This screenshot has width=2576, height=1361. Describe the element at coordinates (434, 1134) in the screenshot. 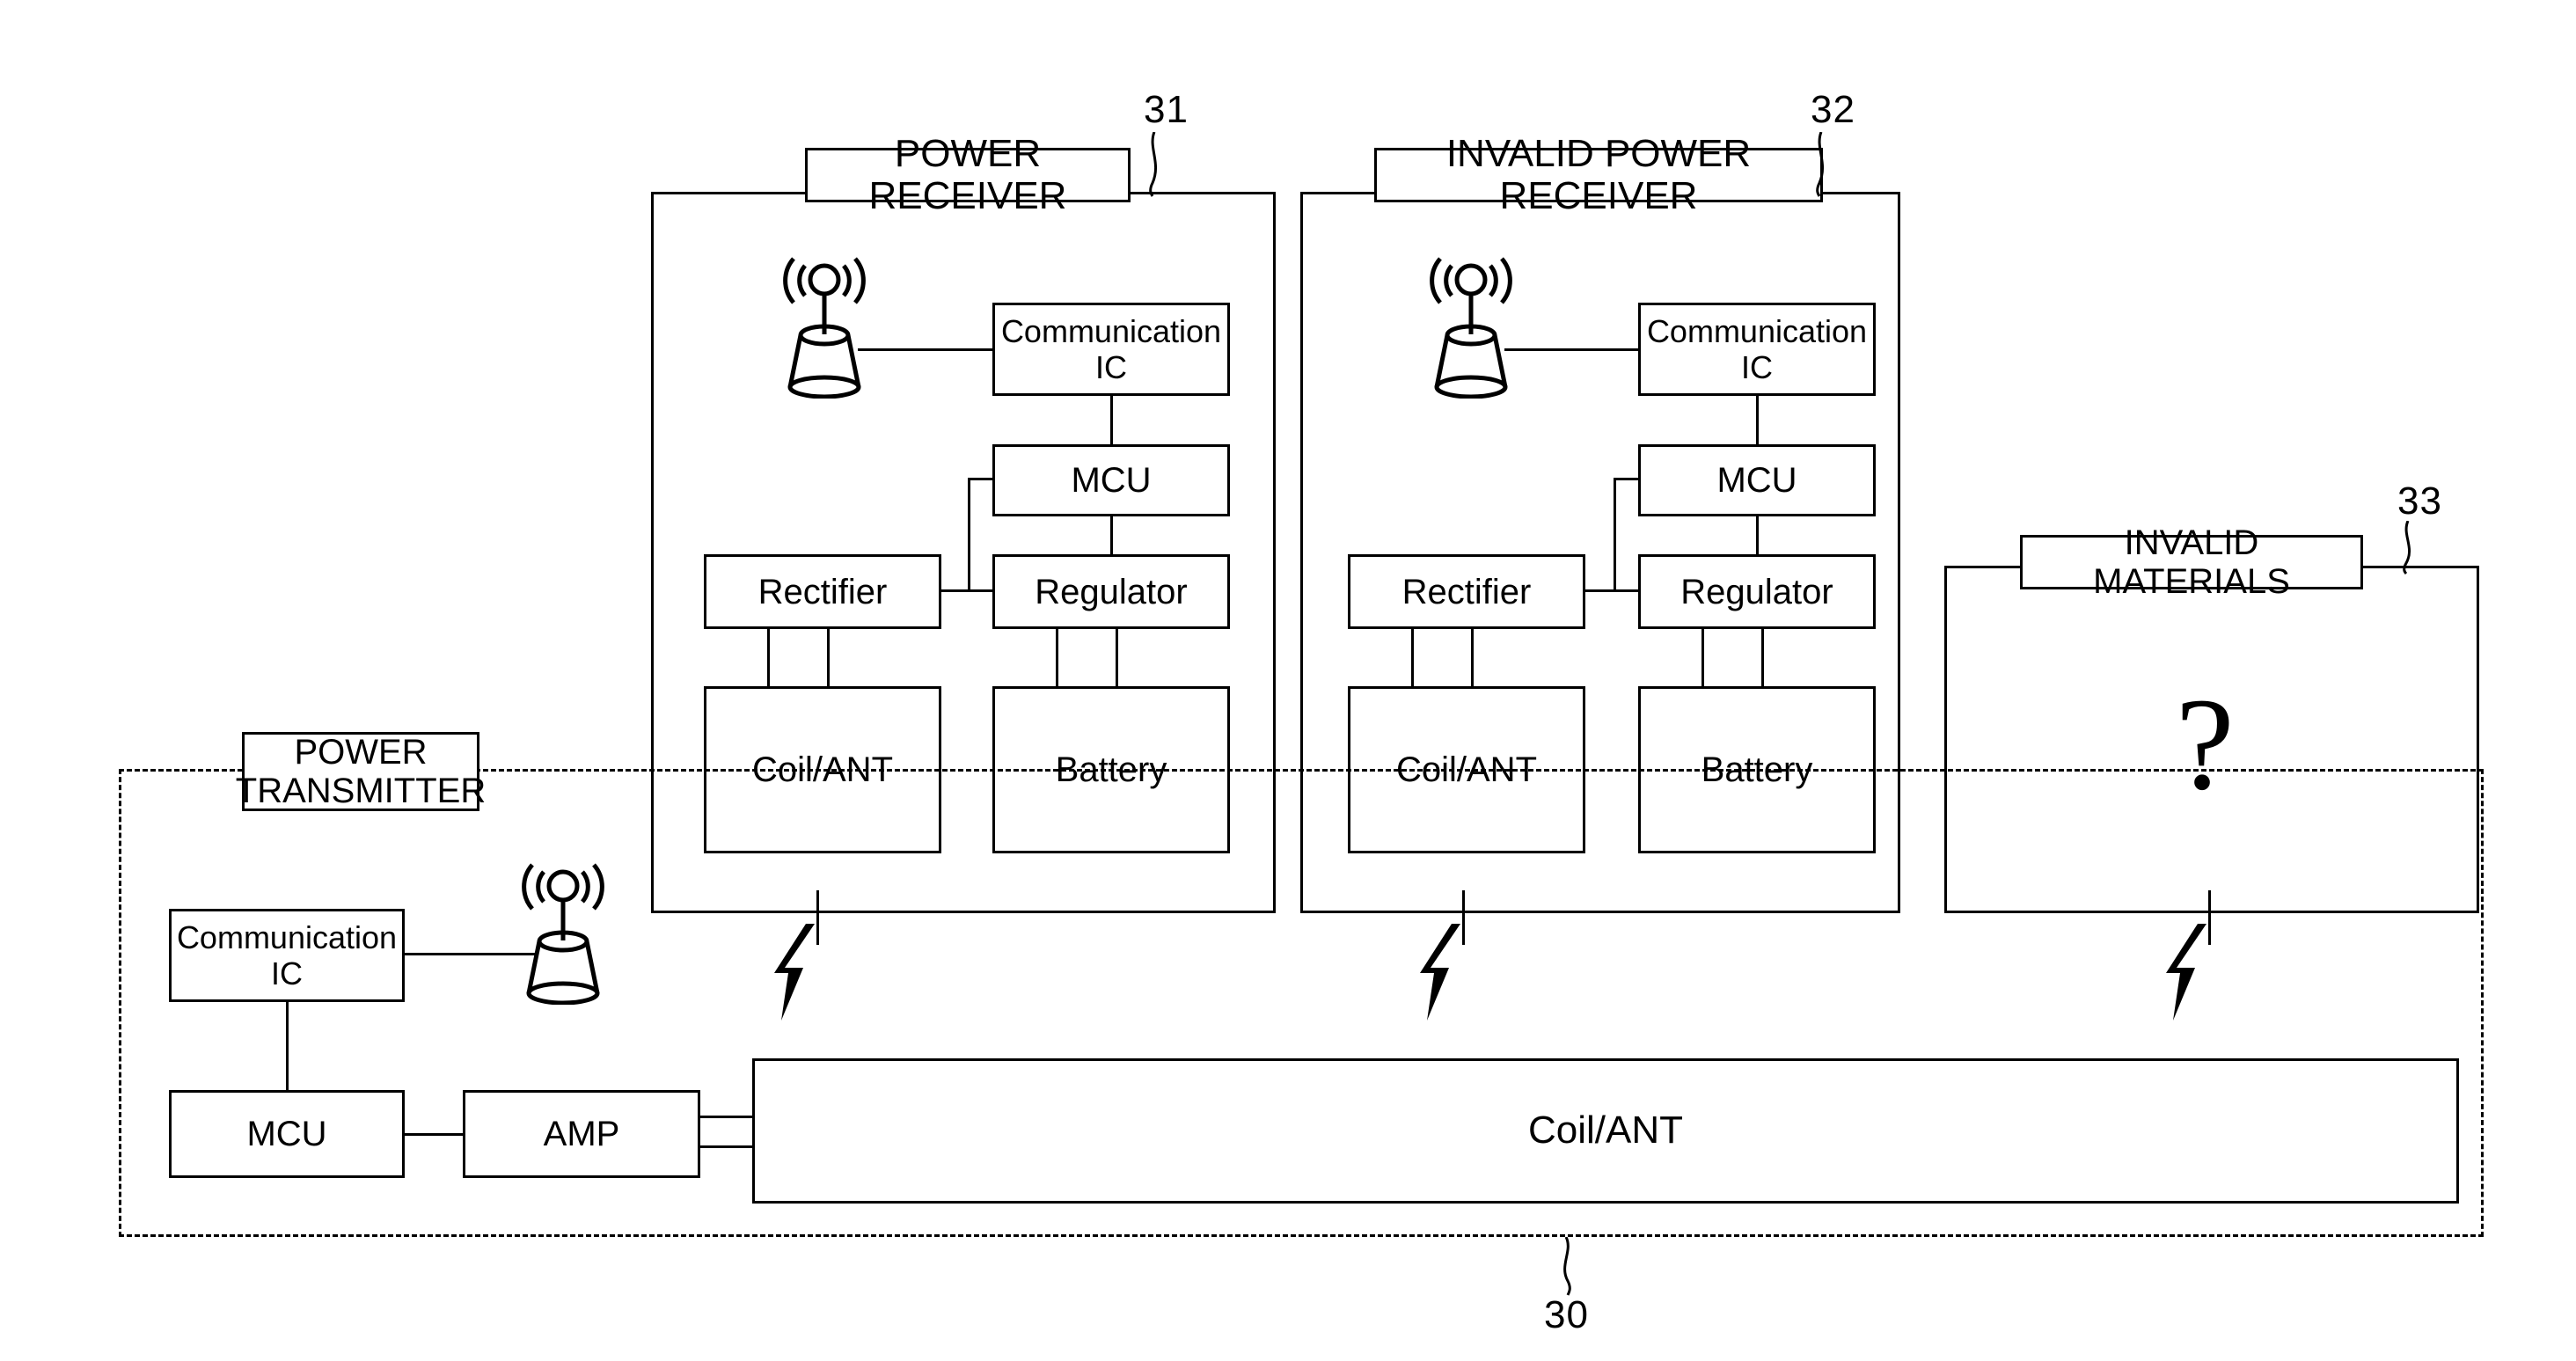

I see `wire-transmitter-mcu-to-amp` at that location.